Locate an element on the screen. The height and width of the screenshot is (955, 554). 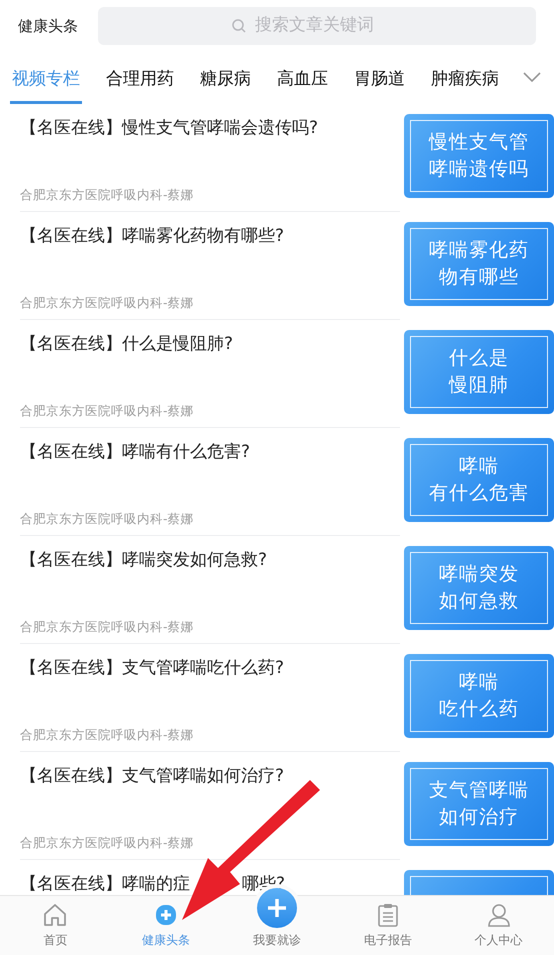
thumbnail-text: 有什么危害 is located at coordinates (479, 493).